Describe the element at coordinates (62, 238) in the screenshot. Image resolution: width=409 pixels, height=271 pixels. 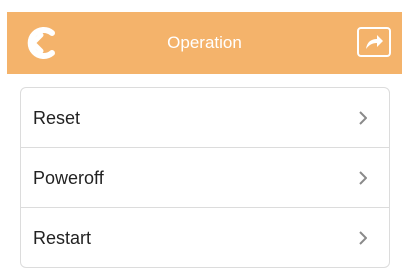
I see `menu-item-label: Restart` at that location.